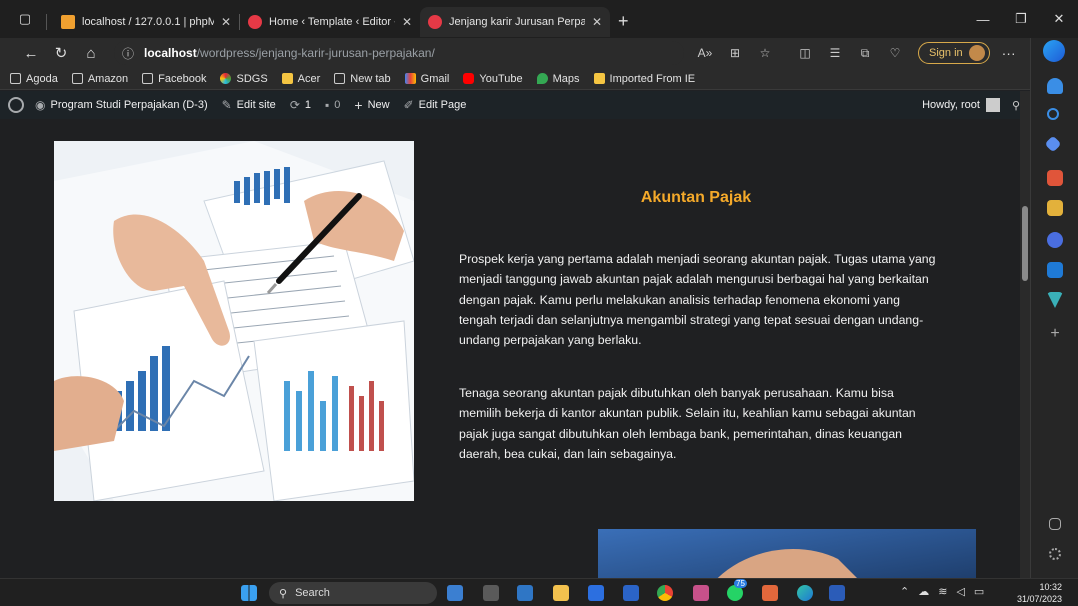 The image size is (1078, 606). What do you see at coordinates (1025, 334) in the screenshot?
I see `page-scrollbar` at bounding box center [1025, 334].